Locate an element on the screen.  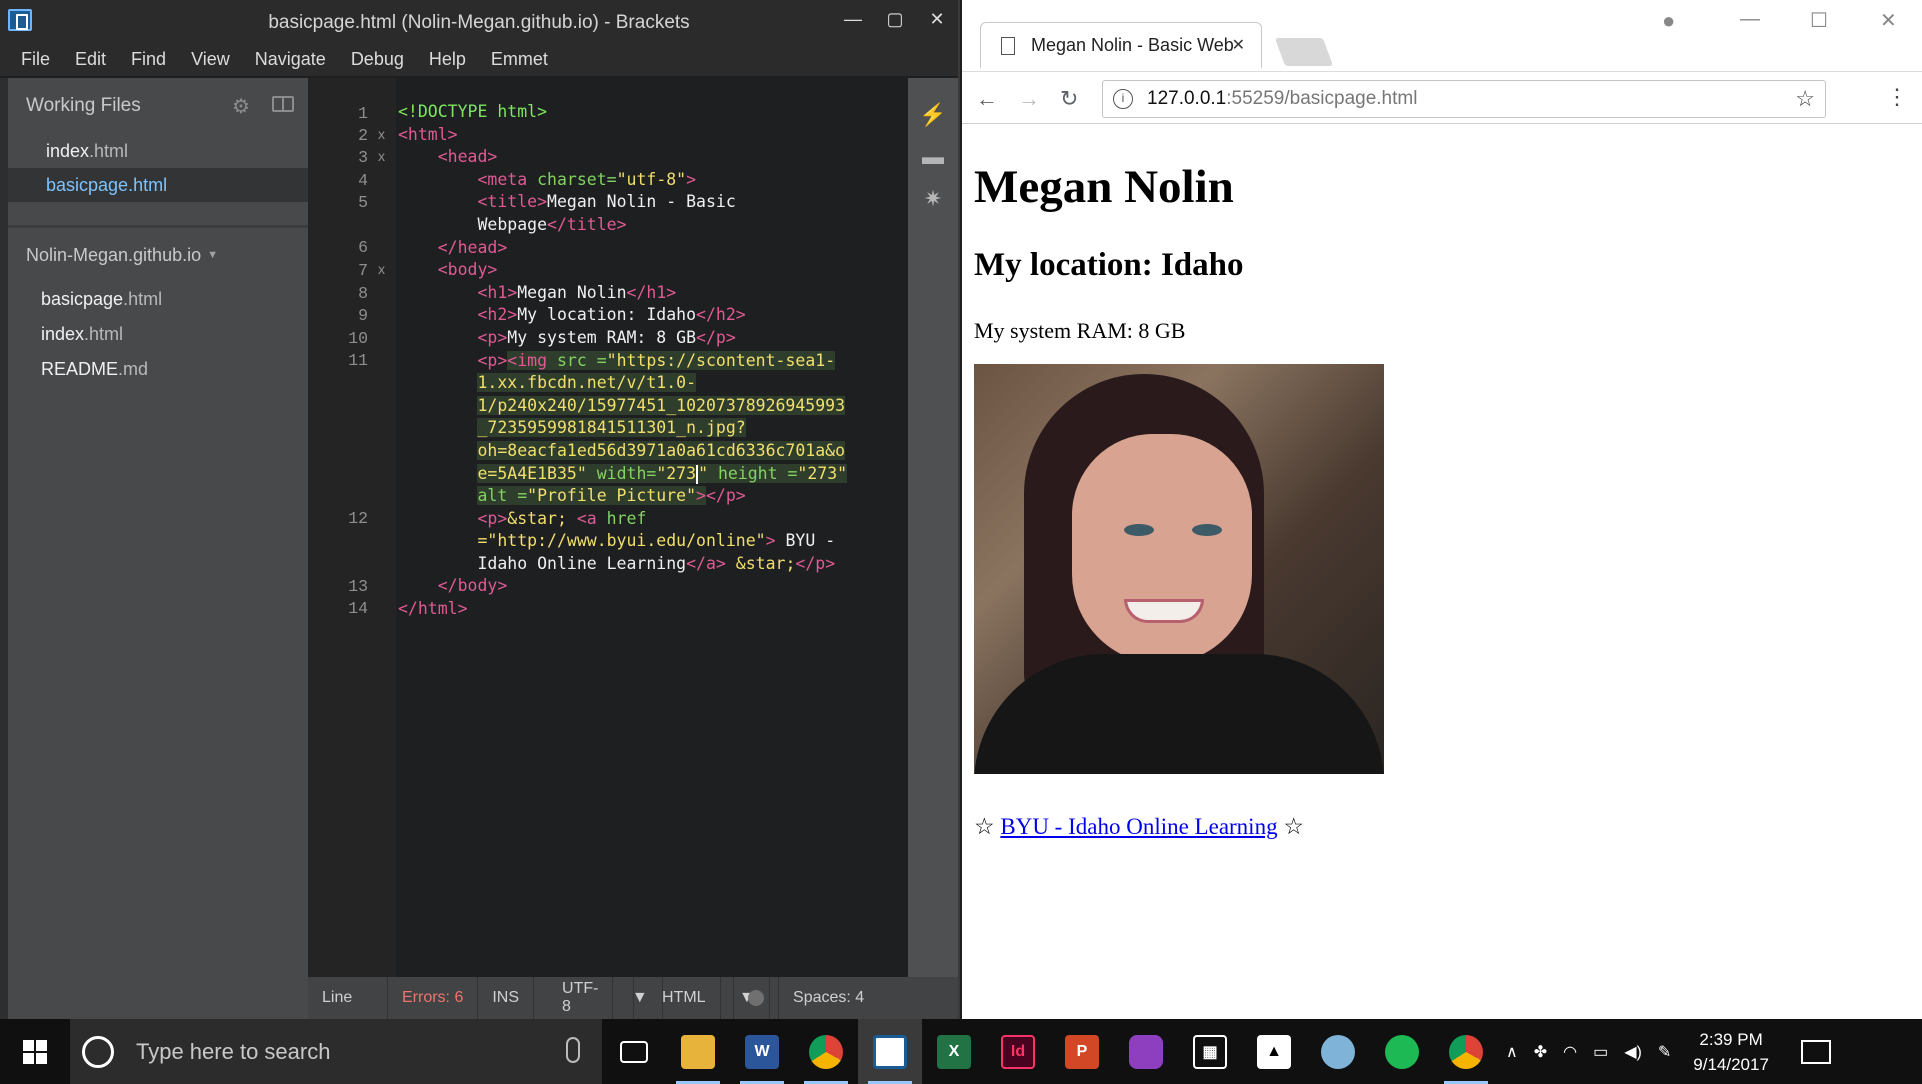
code-token: "Profile Picture" is located at coordinates (612, 496).